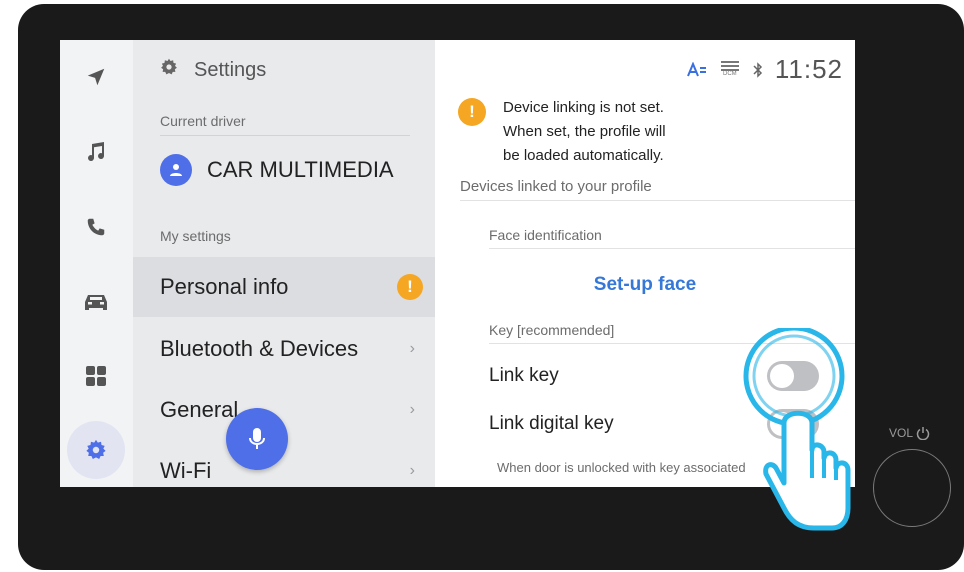 This screenshot has height=572, width=964. What do you see at coordinates (96, 77) in the screenshot?
I see `navigation-icon` at bounding box center [96, 77].